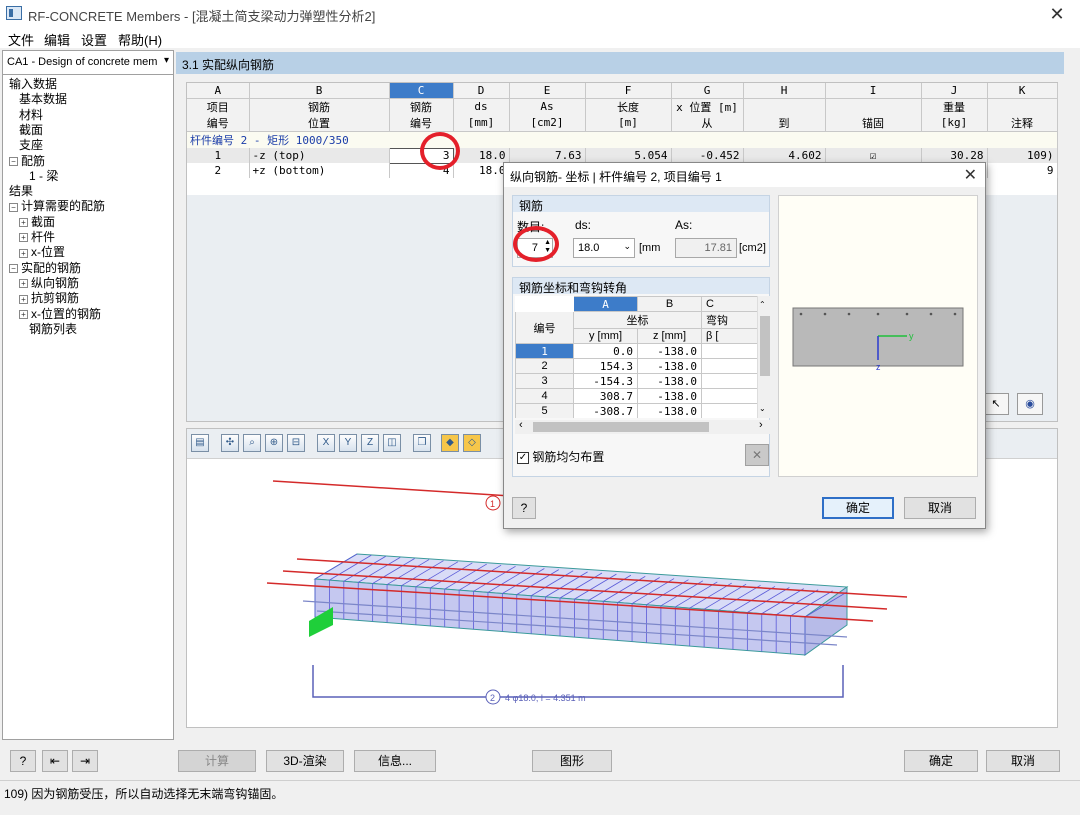  I want to click on coord-row: 3 -154.3 -138.0, so click(636, 381).